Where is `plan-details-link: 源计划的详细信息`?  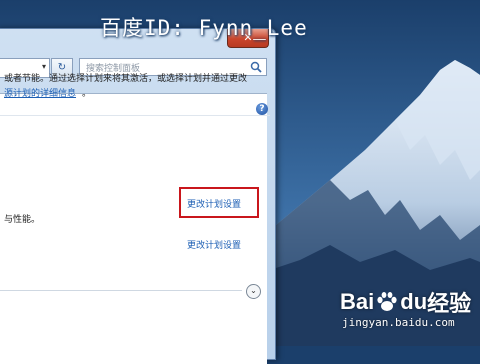 plan-details-link: 源计划的详细信息 is located at coordinates (40, 92).